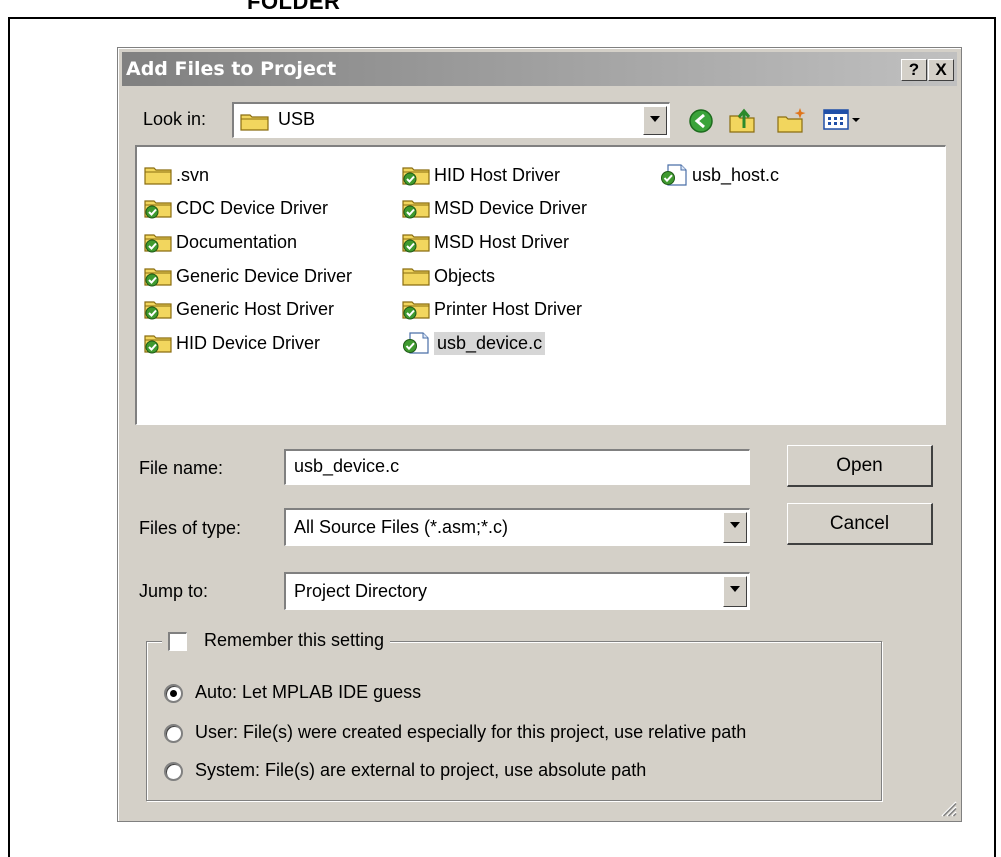  What do you see at coordinates (247, 276) in the screenshot?
I see `list-item: Generic Device Driver` at bounding box center [247, 276].